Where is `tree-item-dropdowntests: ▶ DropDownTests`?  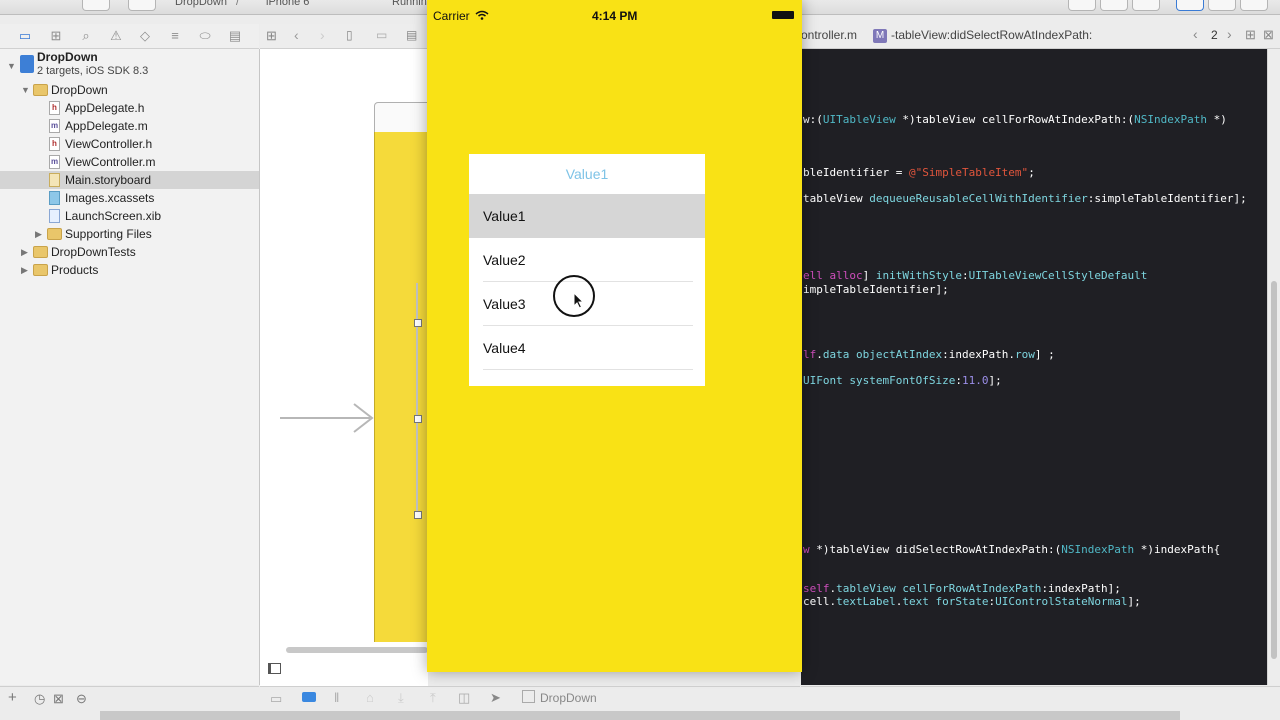 tree-item-dropdowntests: ▶ DropDownTests is located at coordinates (129, 252).